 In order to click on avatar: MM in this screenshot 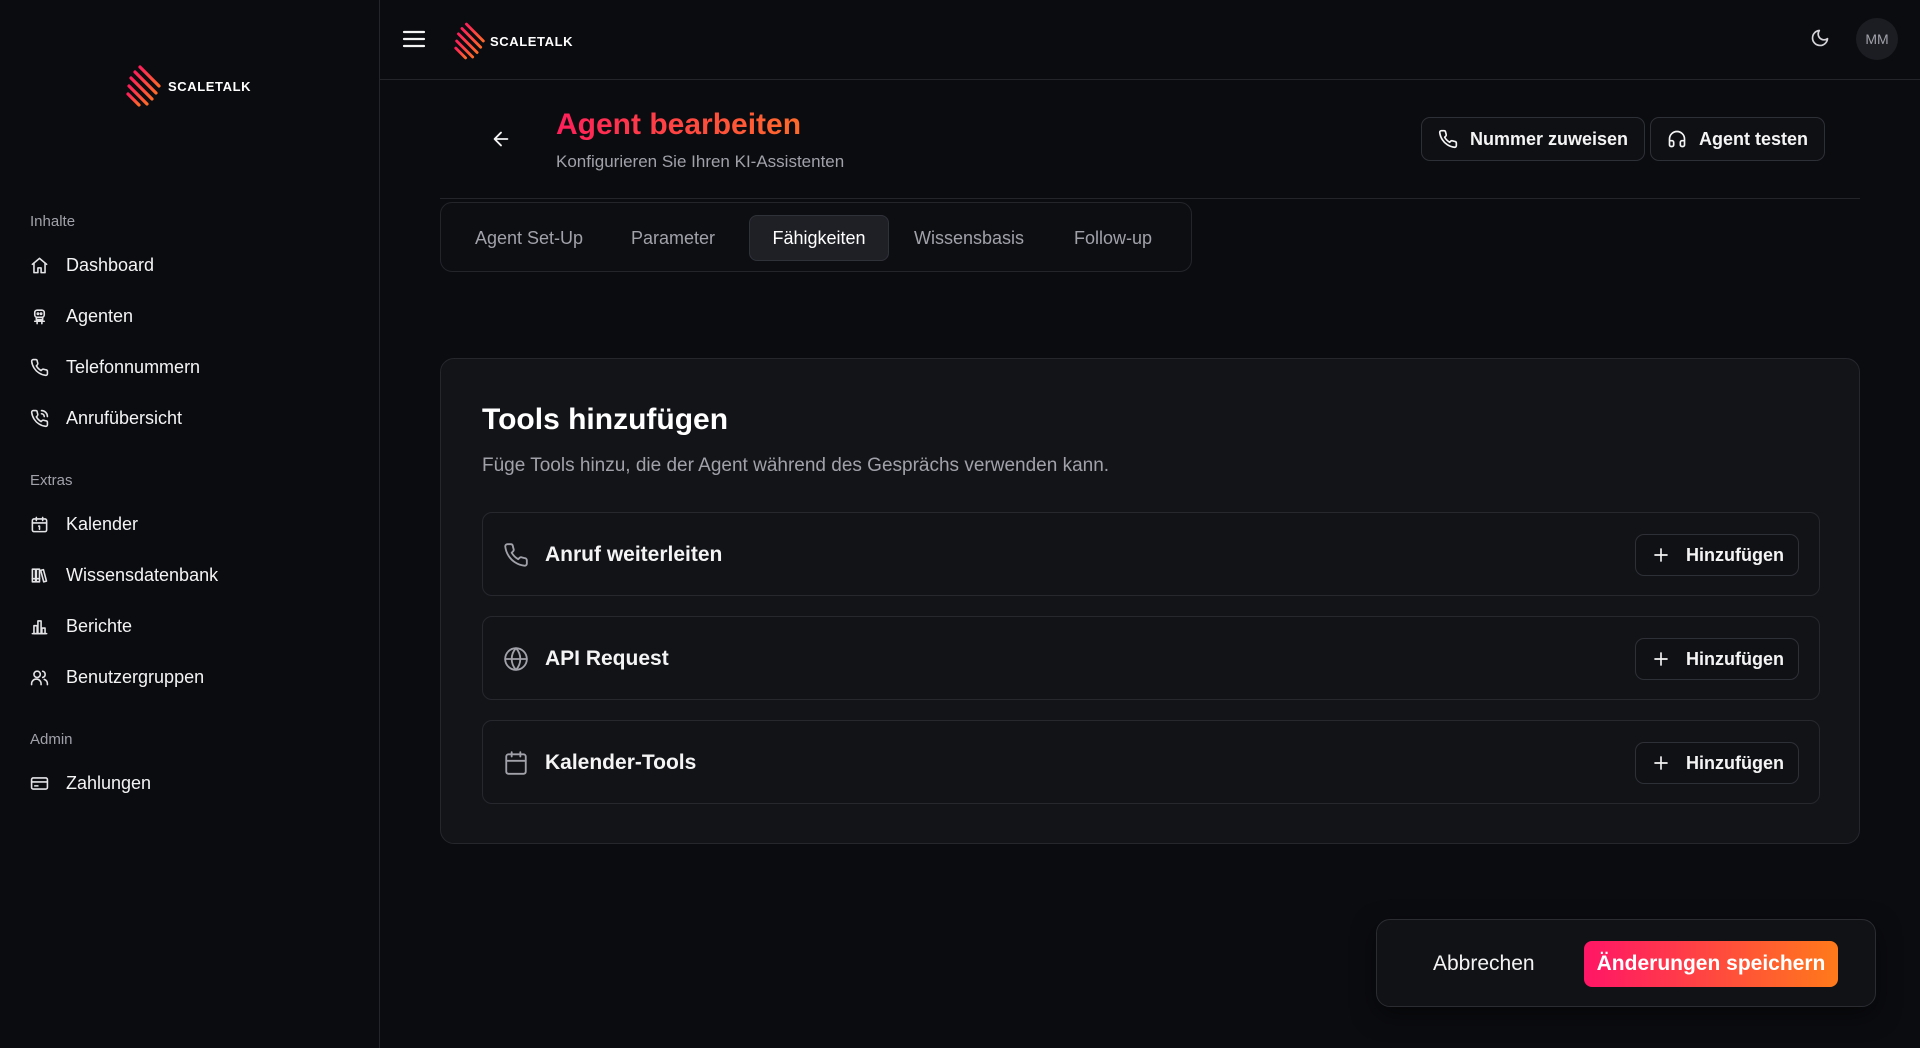, I will do `click(1877, 39)`.